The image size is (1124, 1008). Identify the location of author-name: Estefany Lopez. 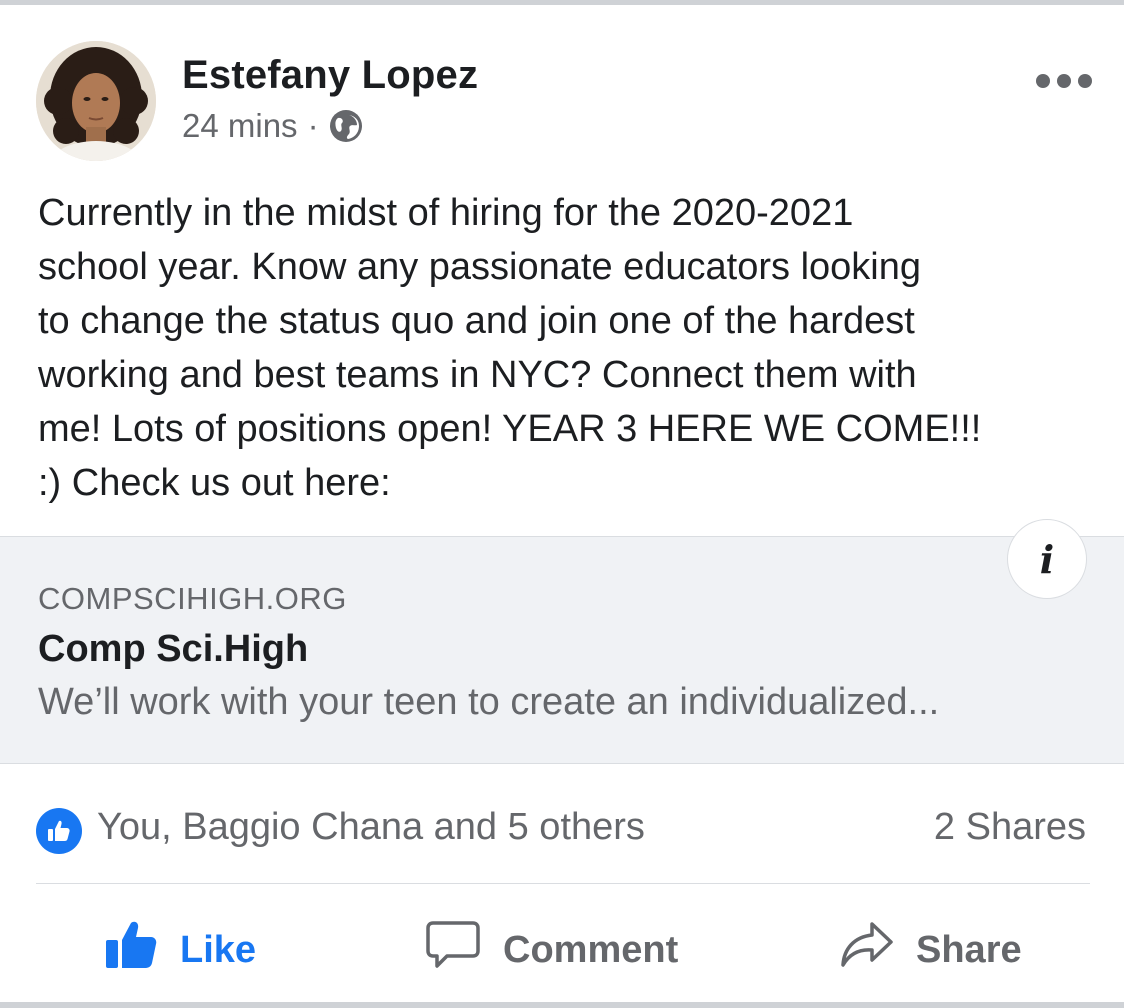
(330, 75).